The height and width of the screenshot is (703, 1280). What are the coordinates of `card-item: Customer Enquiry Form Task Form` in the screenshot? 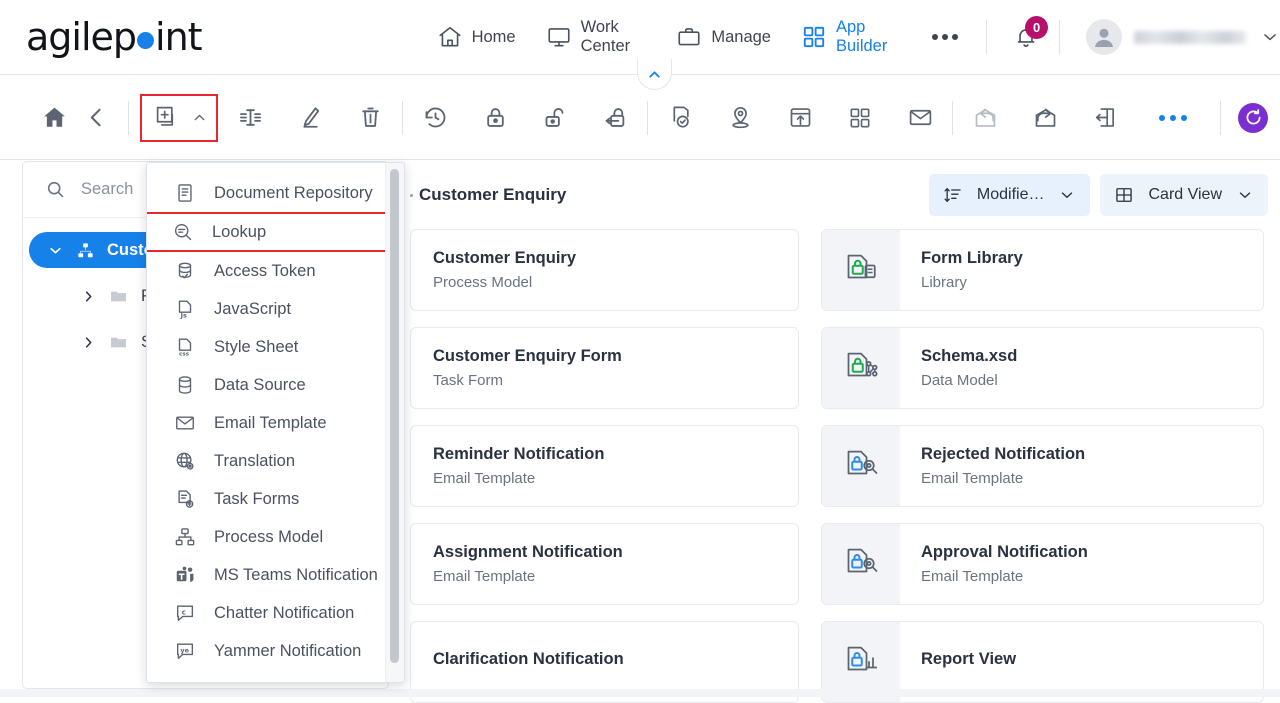 It's located at (604, 368).